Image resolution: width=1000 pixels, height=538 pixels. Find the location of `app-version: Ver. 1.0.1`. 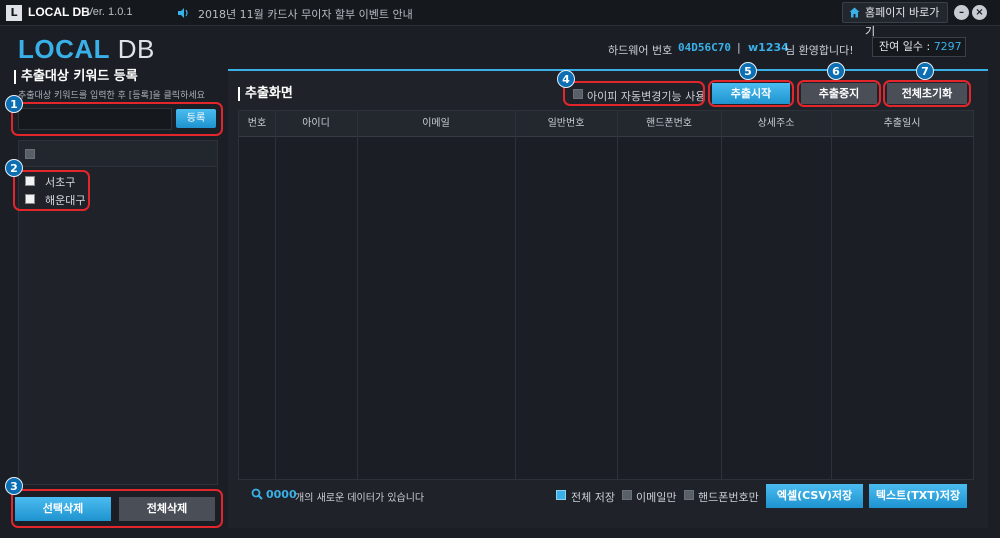

app-version: Ver. 1.0.1 is located at coordinates (109, 12).